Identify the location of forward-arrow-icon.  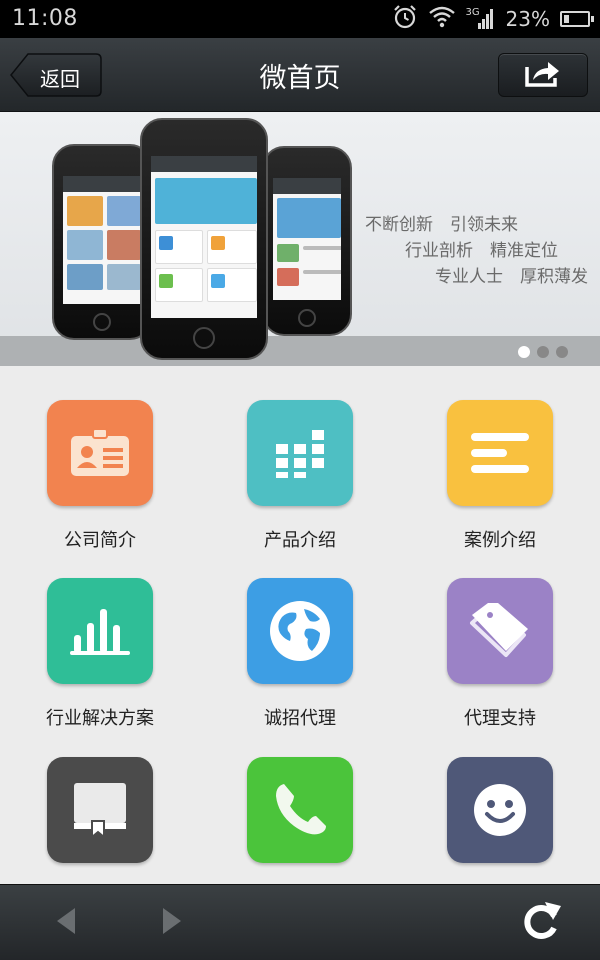
(172, 923).